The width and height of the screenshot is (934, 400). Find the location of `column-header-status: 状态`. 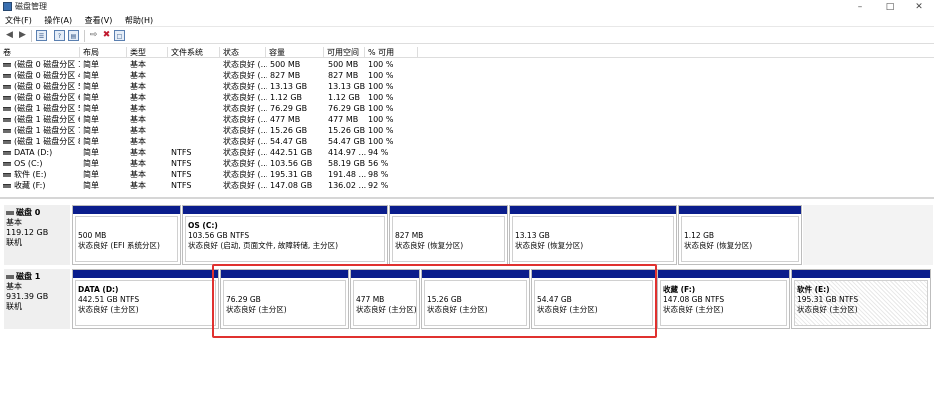

column-header-status: 状态 is located at coordinates (243, 52).